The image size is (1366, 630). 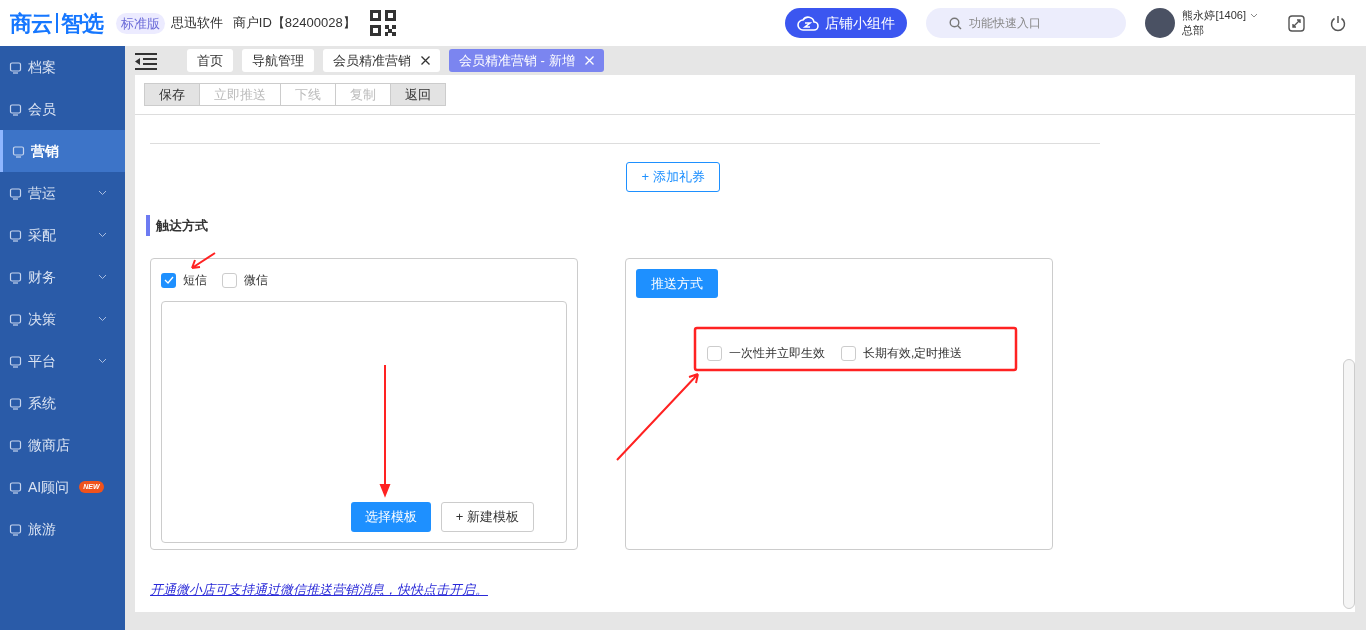 I want to click on sidebar-item: 财务, so click(x=62, y=277).